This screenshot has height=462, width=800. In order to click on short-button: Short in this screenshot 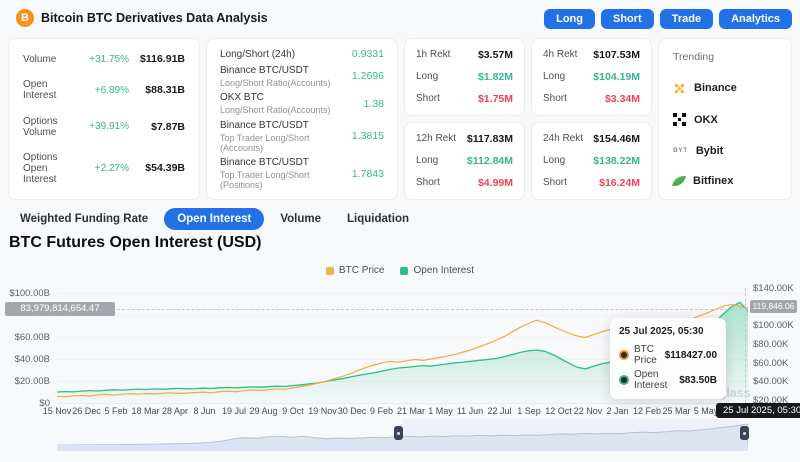, I will do `click(627, 19)`.